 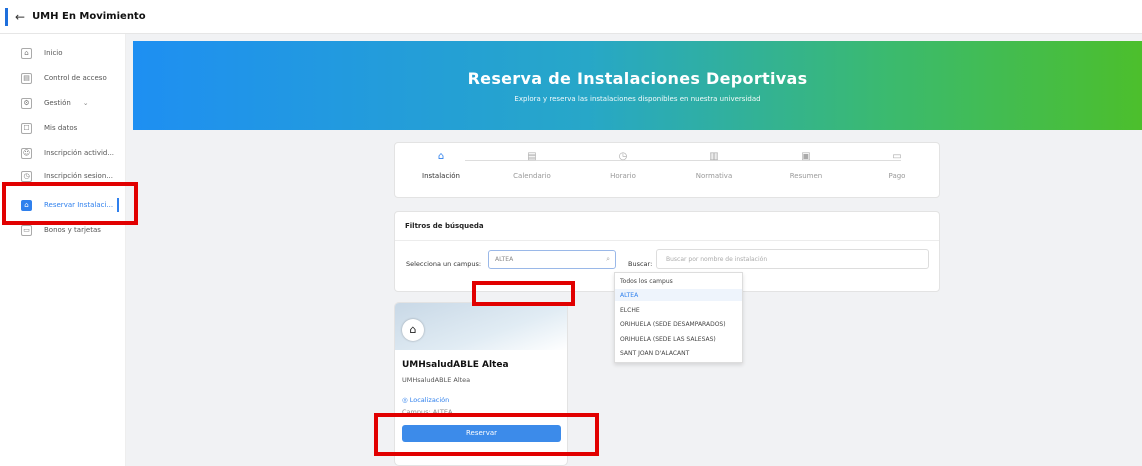 What do you see at coordinates (436, 380) in the screenshot?
I see `card-subtitle: UMHsaludABLE Altea` at bounding box center [436, 380].